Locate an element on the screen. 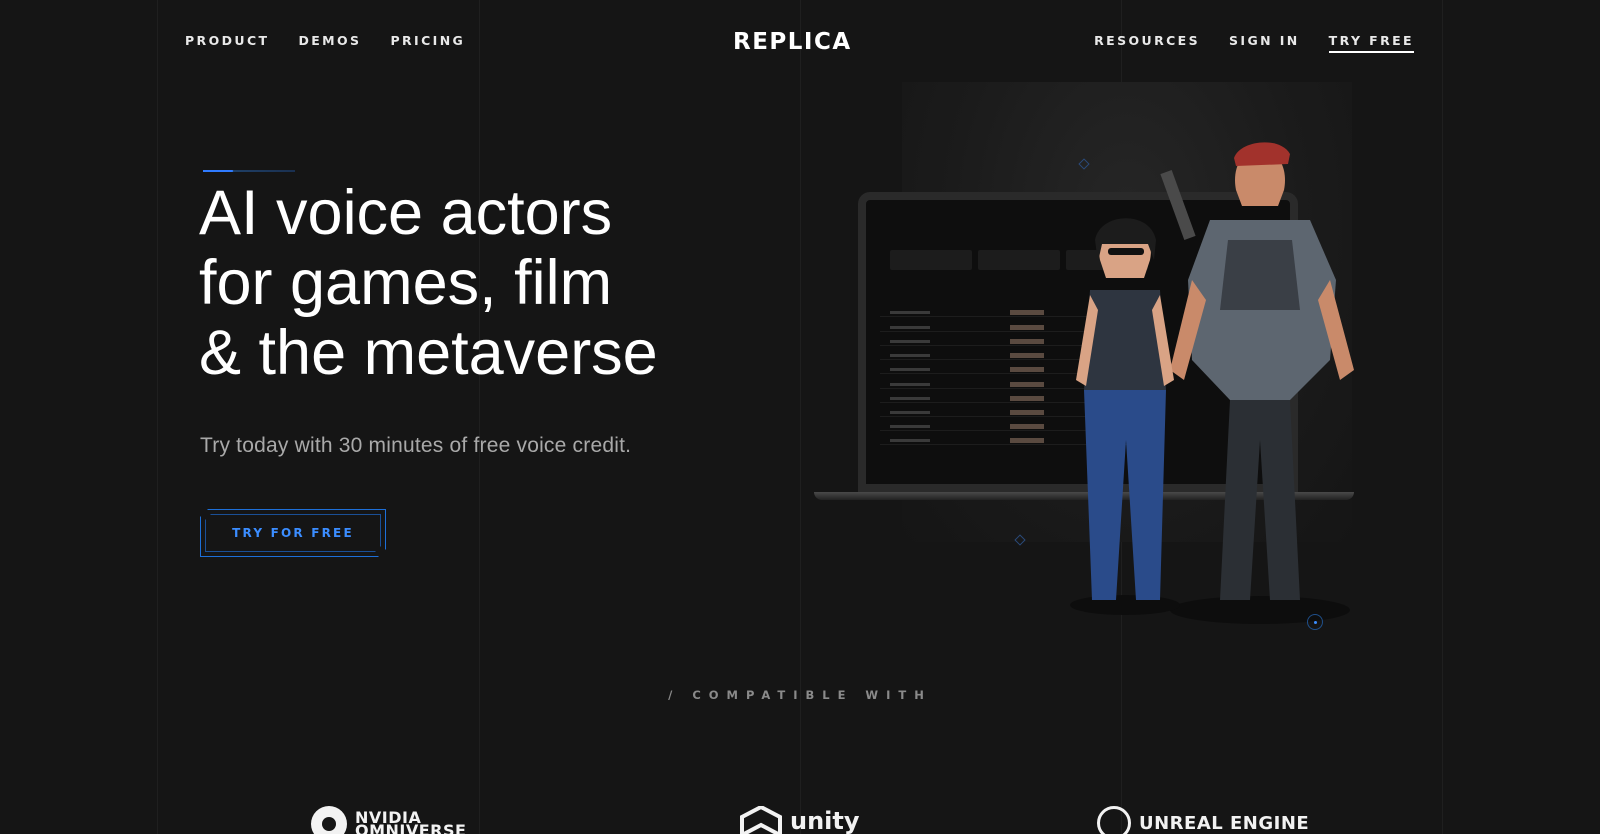 The height and width of the screenshot is (834, 1600). cta-label: TRY FOR FREE is located at coordinates (293, 533).